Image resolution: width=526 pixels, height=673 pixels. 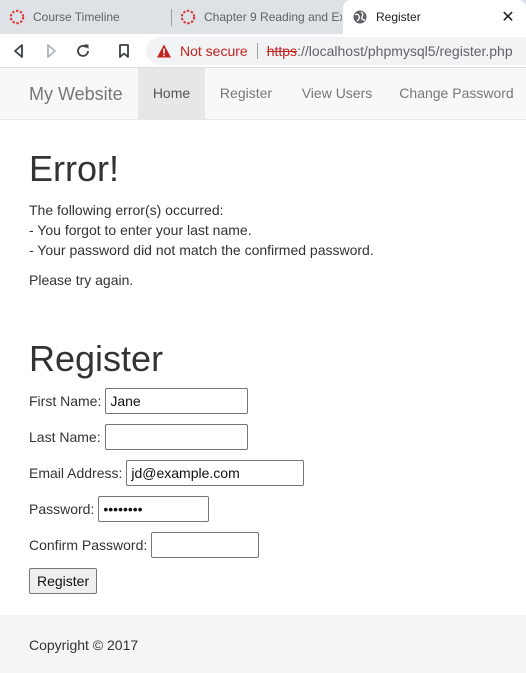 What do you see at coordinates (434, 17) in the screenshot?
I see `browser-tab-register: Register ✕` at bounding box center [434, 17].